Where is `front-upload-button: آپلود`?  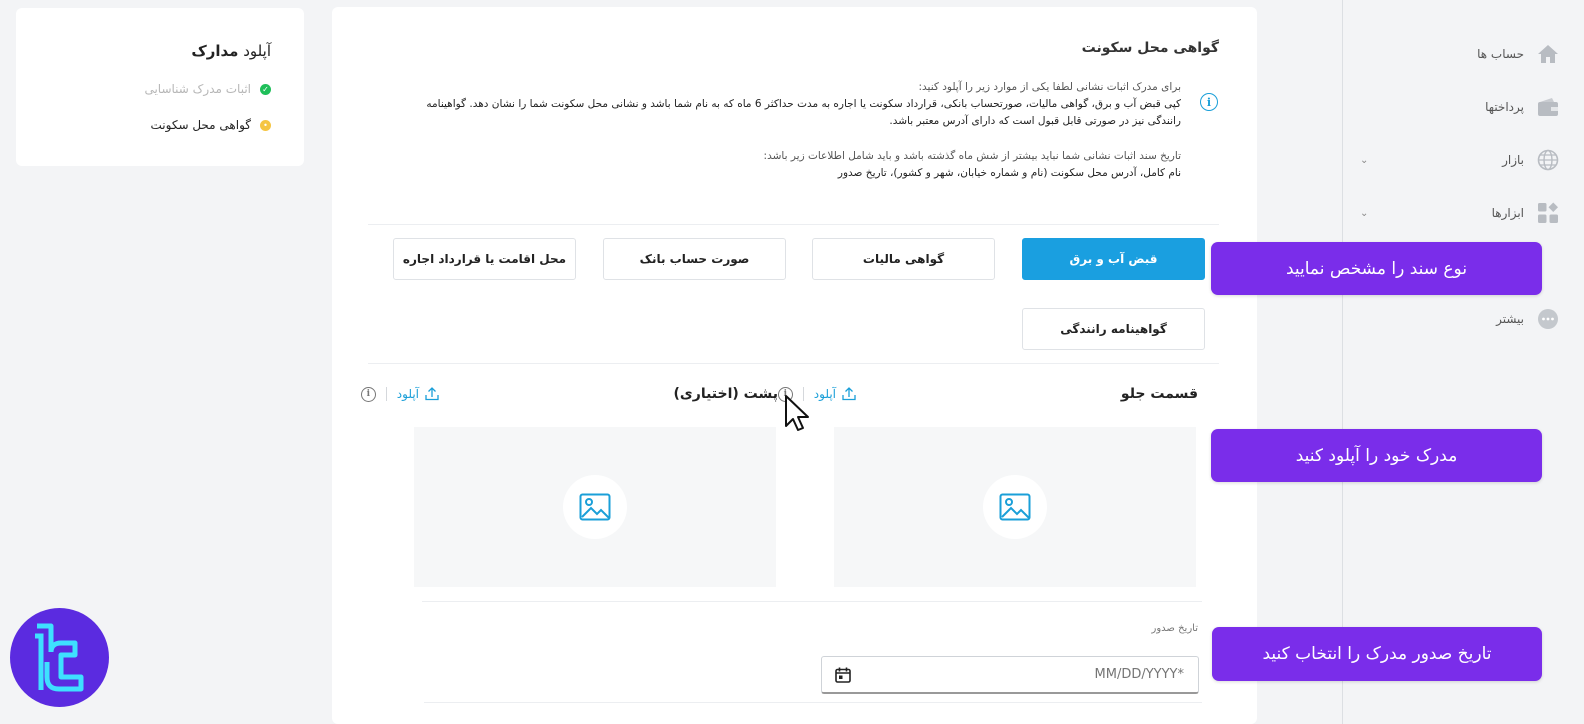
front-upload-button: آپلود is located at coordinates (835, 394).